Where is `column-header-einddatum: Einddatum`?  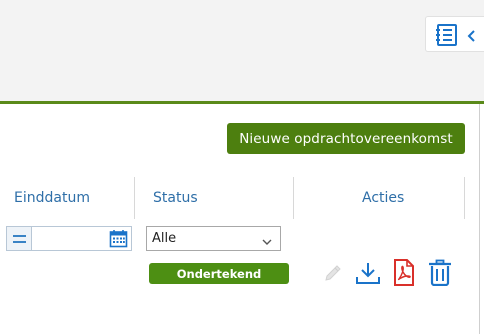
column-header-einddatum: Einddatum is located at coordinates (52, 198).